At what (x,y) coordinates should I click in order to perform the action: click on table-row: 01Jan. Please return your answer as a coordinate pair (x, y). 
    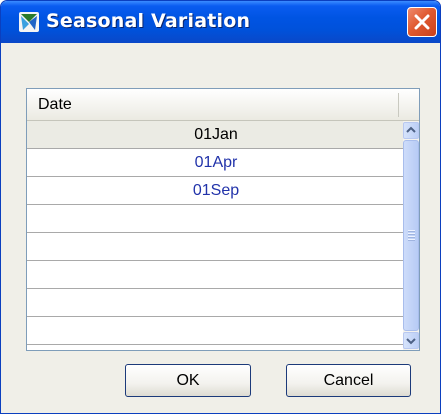
    Looking at the image, I should click on (216, 135).